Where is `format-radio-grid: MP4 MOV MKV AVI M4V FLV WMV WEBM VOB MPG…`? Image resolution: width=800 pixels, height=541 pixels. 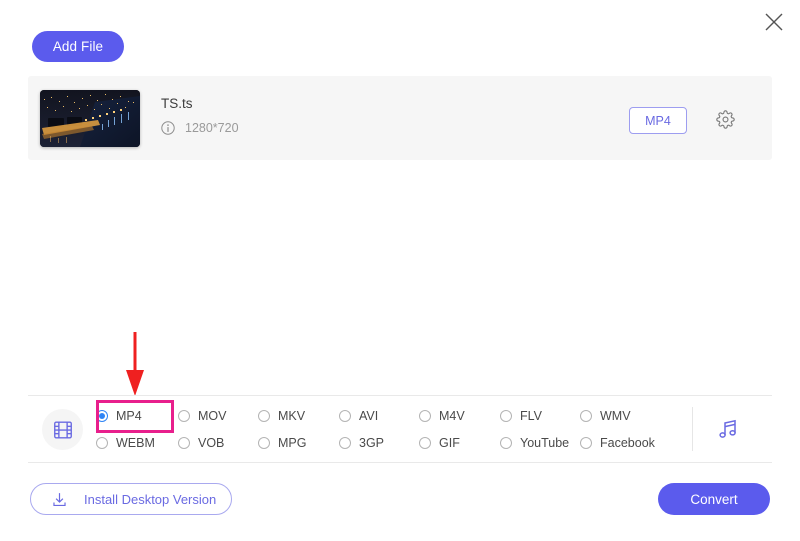 format-radio-grid: MP4 MOV MKV AVI M4V FLV WMV WEBM VOB MPG… is located at coordinates (386, 429).